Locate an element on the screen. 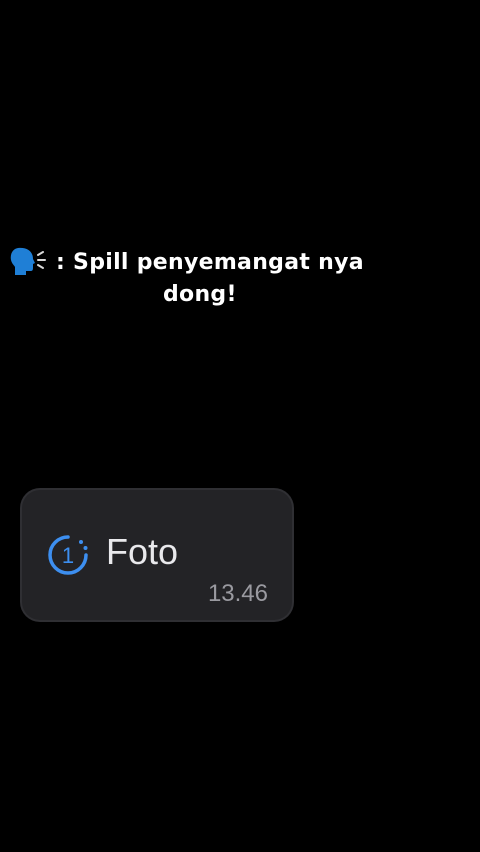  caption: : Spill penyemangat nya dong! is located at coordinates (210, 275).